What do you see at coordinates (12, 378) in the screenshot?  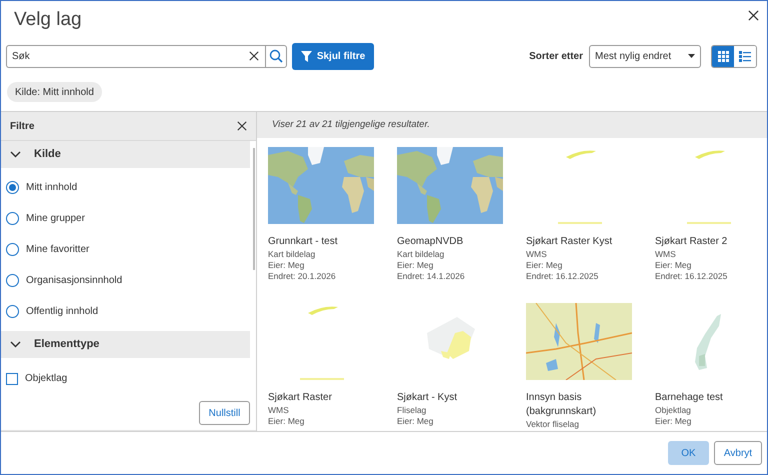 I see `checkbox` at bounding box center [12, 378].